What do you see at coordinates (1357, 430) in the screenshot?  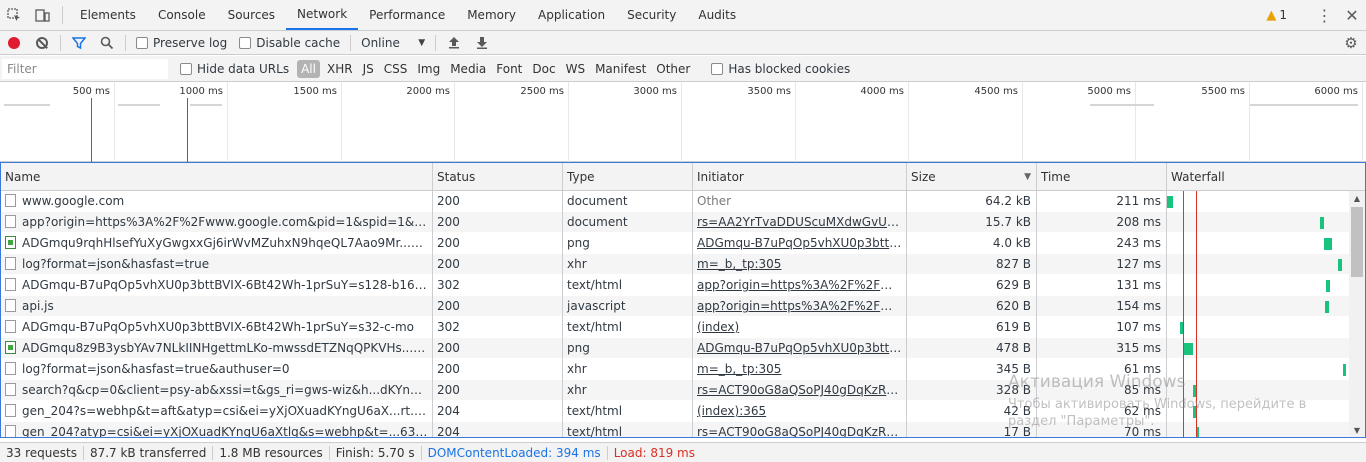 I see `scroll-down-icon: ▼` at bounding box center [1357, 430].